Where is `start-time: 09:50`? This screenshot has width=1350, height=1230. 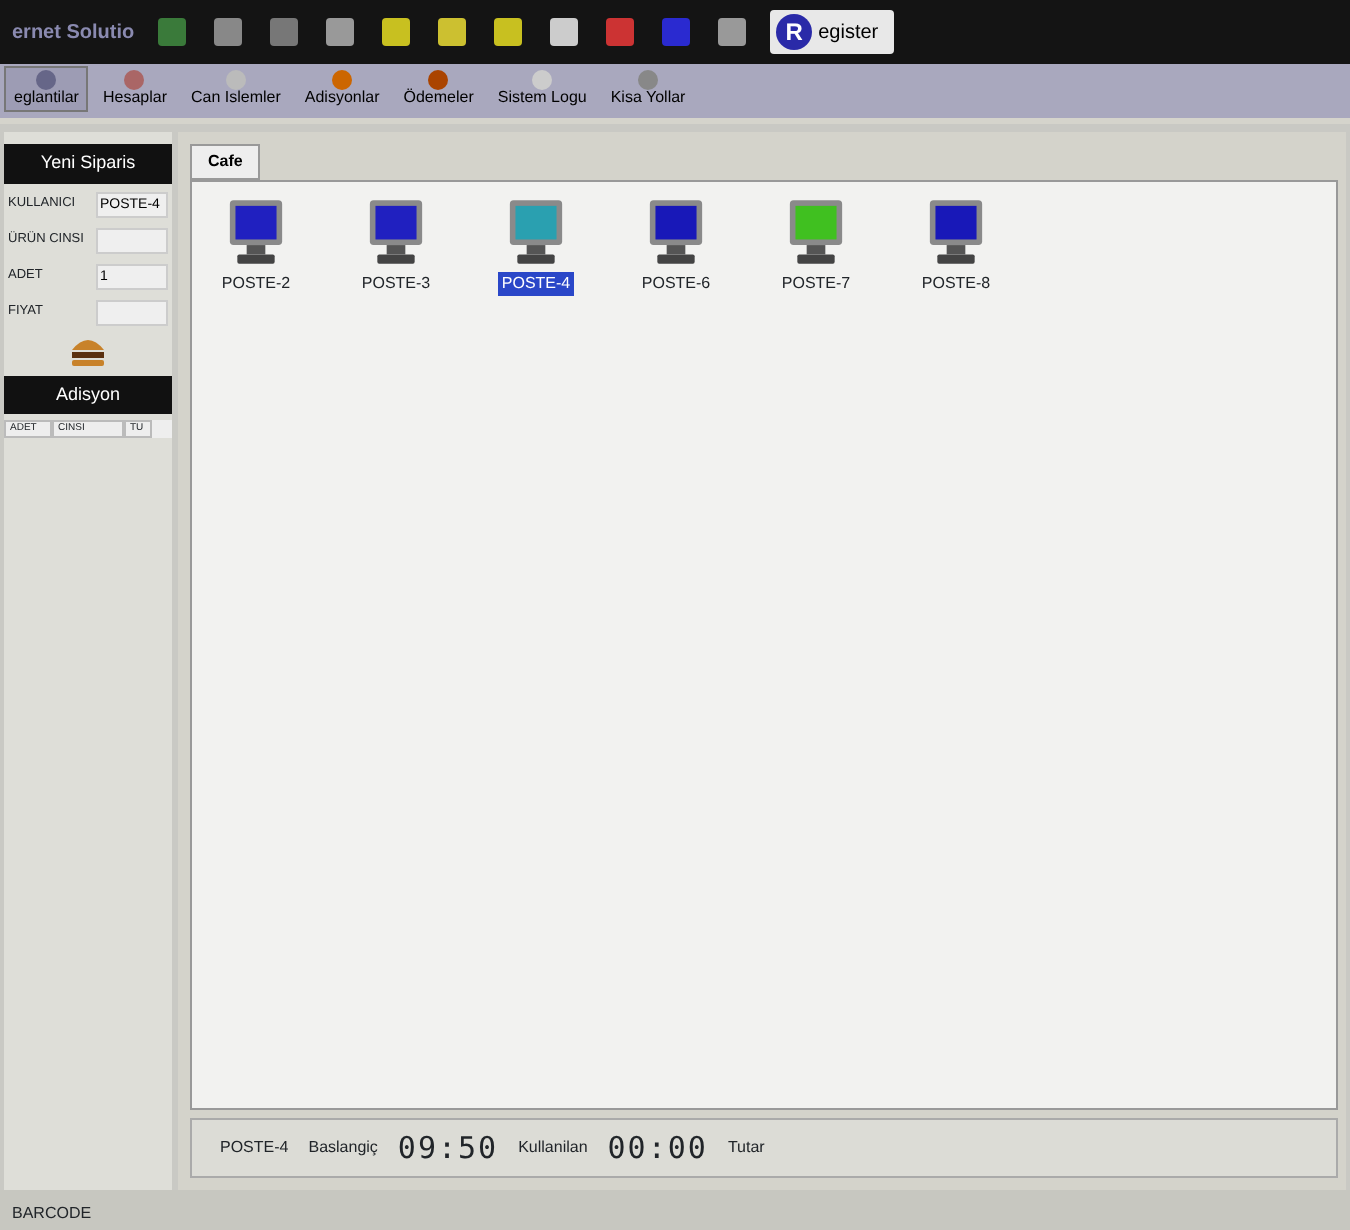 start-time: 09:50 is located at coordinates (448, 1148).